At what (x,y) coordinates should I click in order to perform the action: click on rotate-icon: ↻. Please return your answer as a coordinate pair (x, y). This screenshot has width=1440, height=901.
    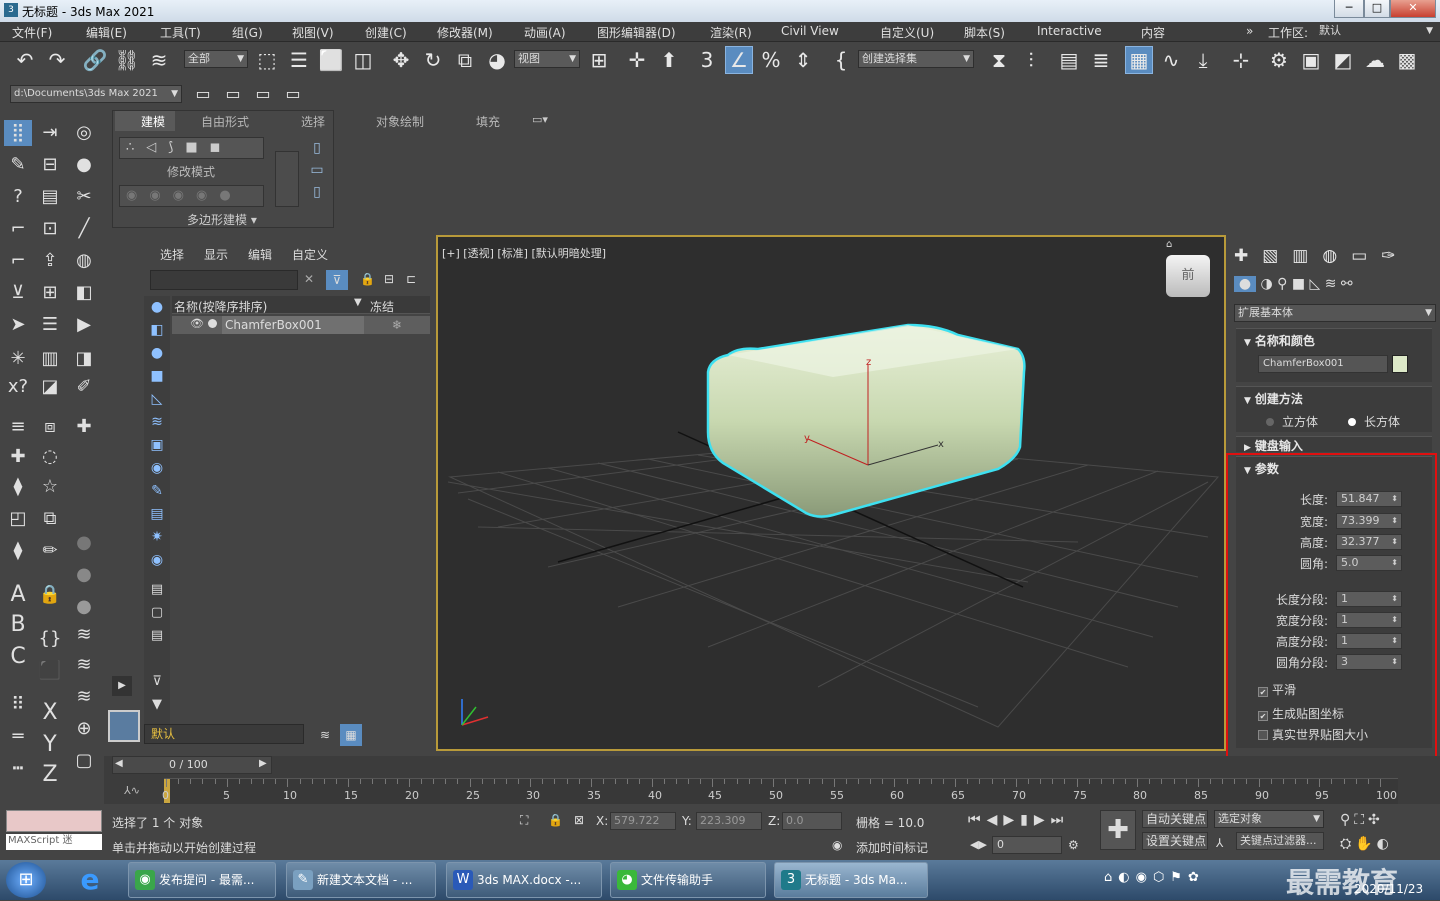
    Looking at the image, I should click on (433, 60).